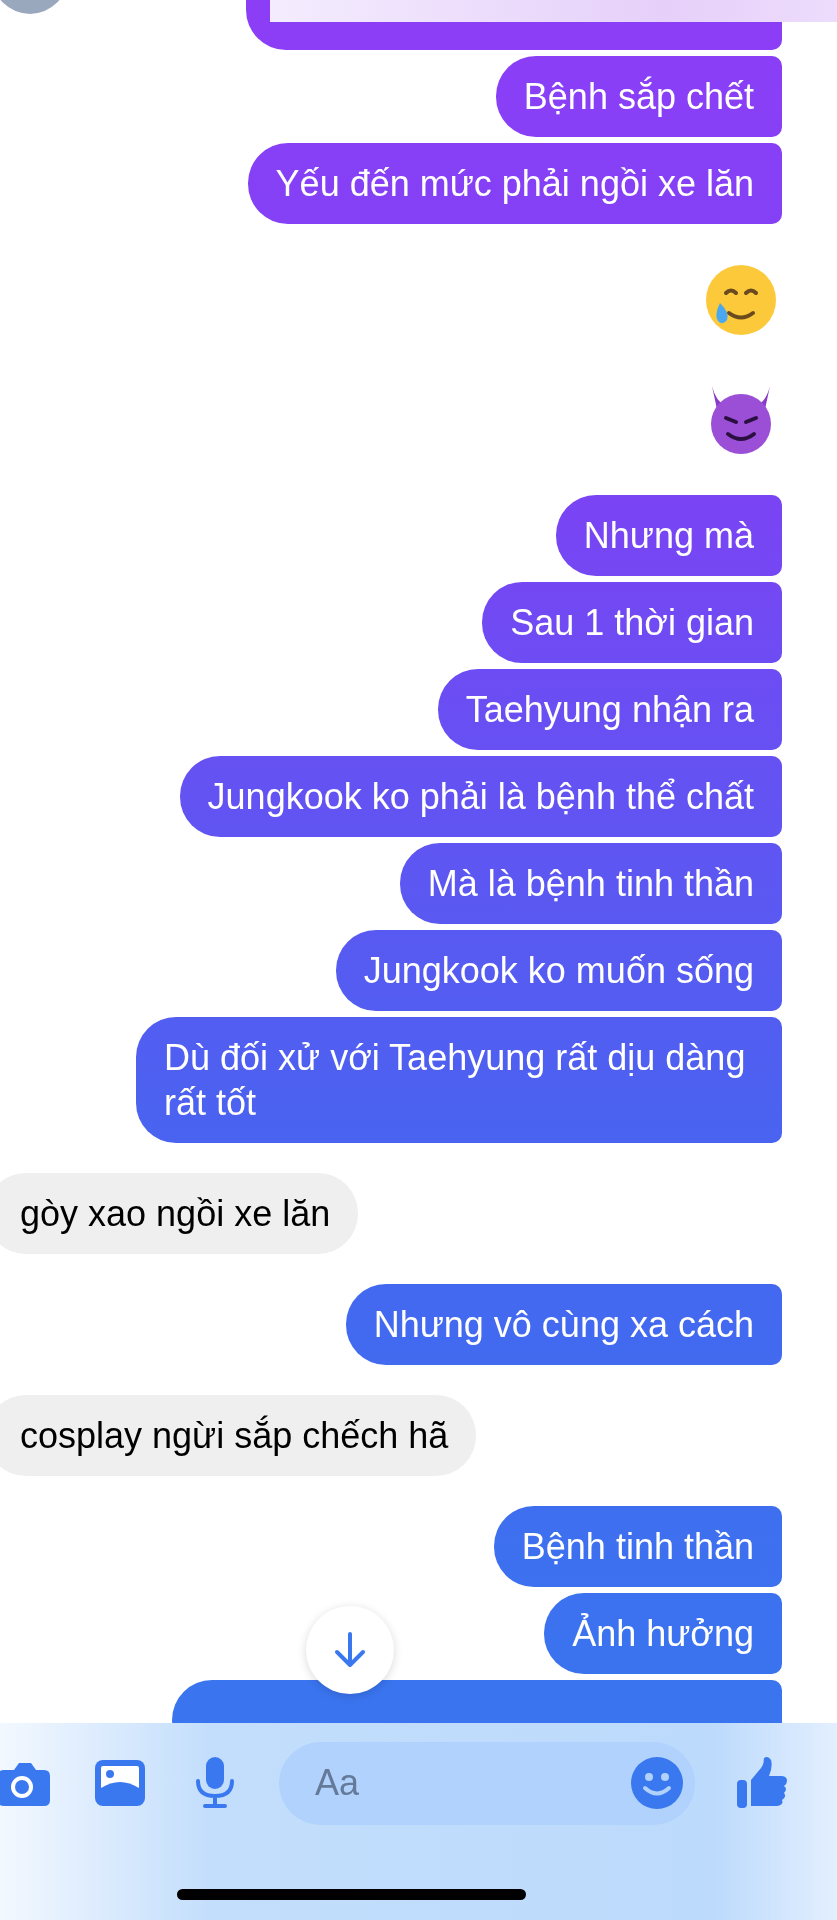  What do you see at coordinates (563, 1324) in the screenshot?
I see `message-bubble: Nhưng vô cùng xa cách` at bounding box center [563, 1324].